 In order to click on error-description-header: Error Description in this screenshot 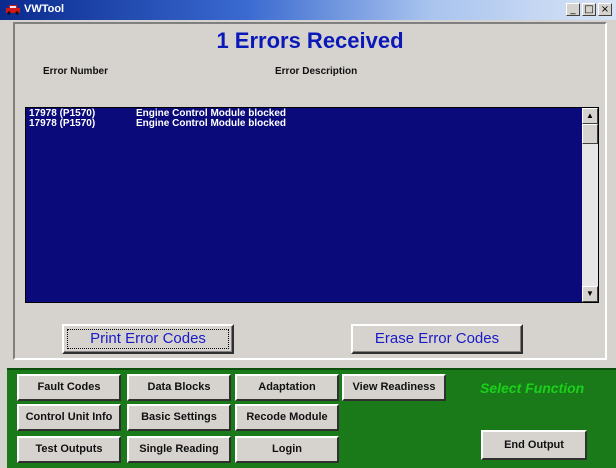, I will do `click(316, 71)`.